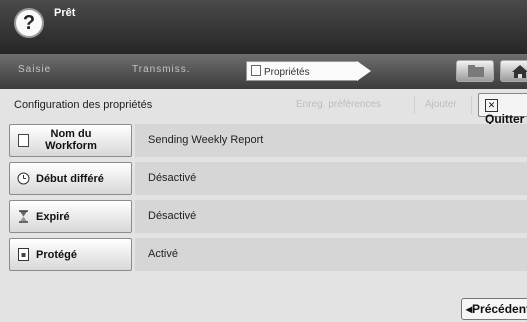 The image size is (527, 322). Describe the element at coordinates (268, 216) in the screenshot. I see `property-row-expired: Expiré Désactivé` at that location.